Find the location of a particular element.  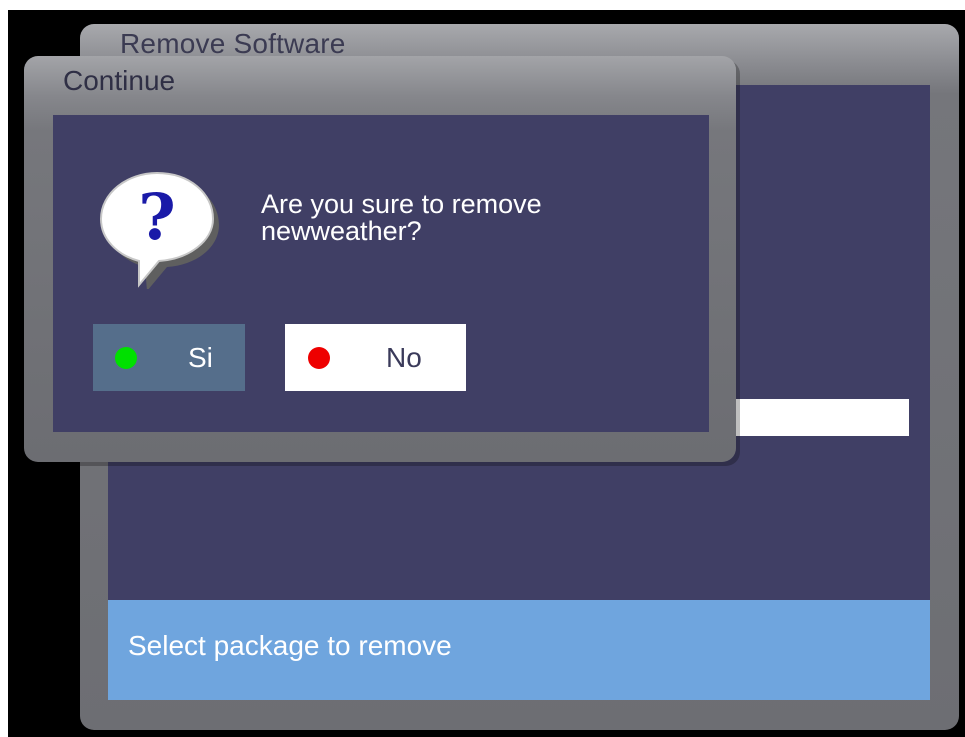

confirm-message: Are you sure to remove newweather? is located at coordinates (471, 218).